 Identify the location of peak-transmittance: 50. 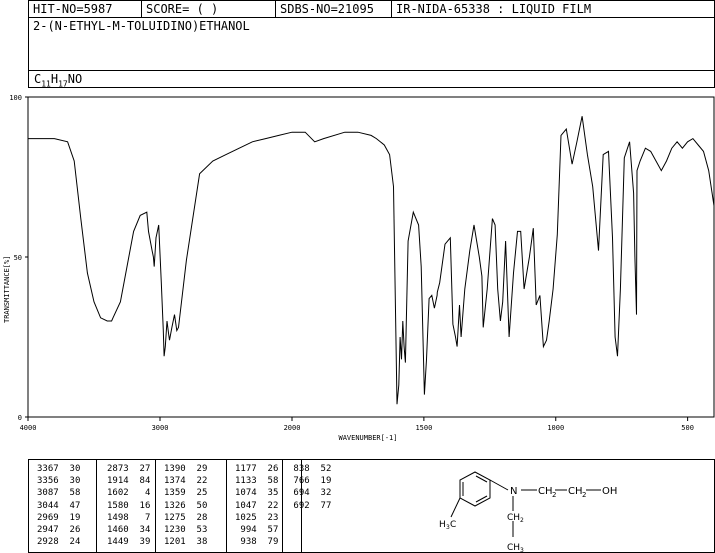
(202, 505).